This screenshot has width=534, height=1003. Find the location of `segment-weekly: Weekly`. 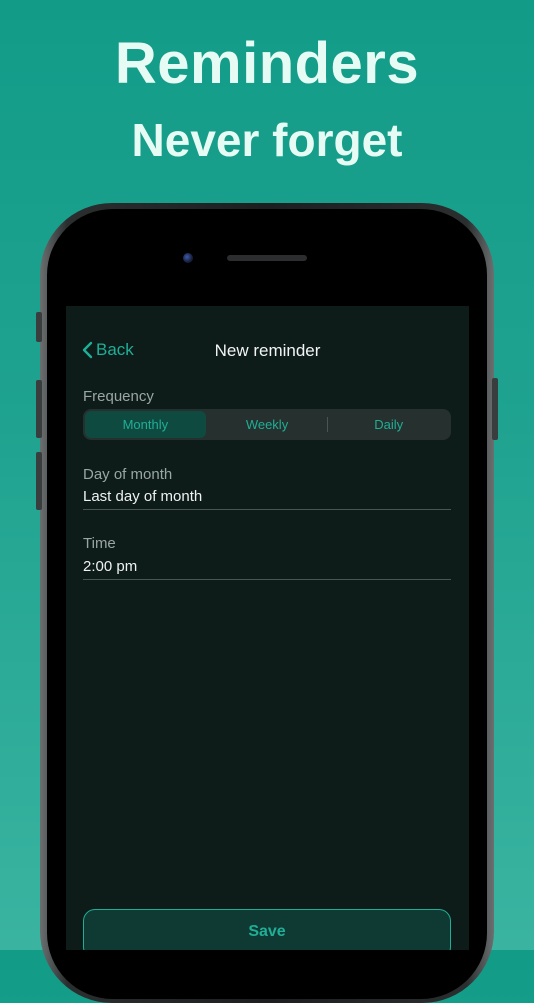

segment-weekly: Weekly is located at coordinates (267, 424).